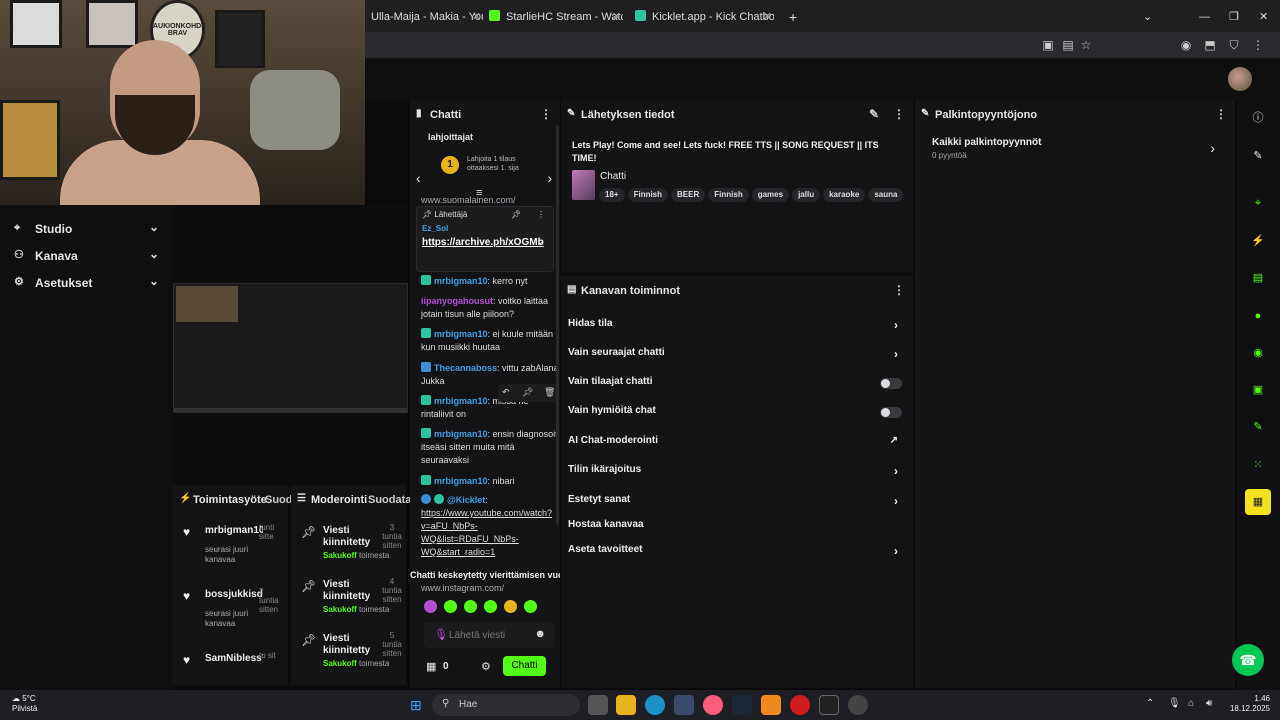 Image resolution: width=1280 pixels, height=720 pixels. What do you see at coordinates (738, 529) in the screenshot?
I see `action-host-channel: Hostaa kanavaa` at bounding box center [738, 529].